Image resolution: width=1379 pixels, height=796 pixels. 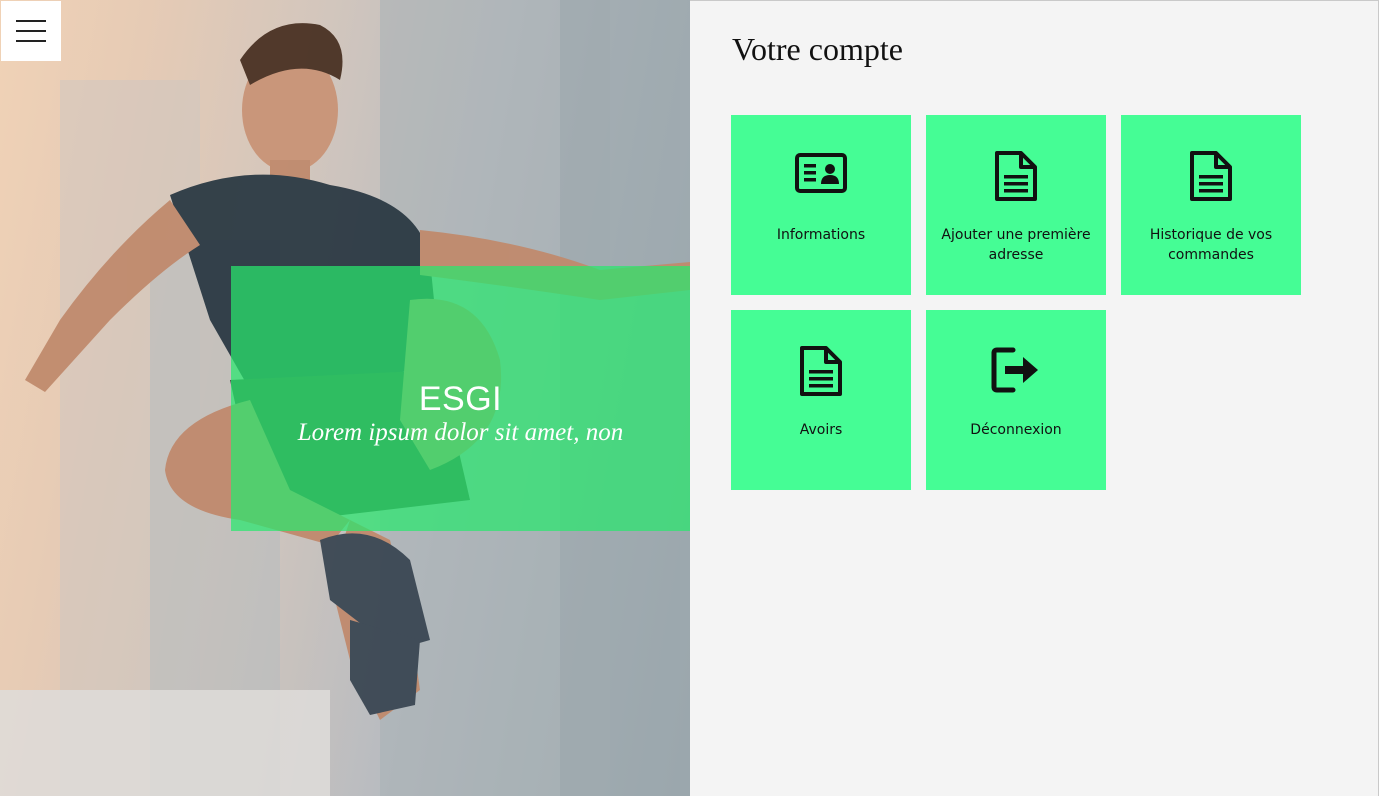 I want to click on tile-label: Avoirs, so click(x=821, y=430).